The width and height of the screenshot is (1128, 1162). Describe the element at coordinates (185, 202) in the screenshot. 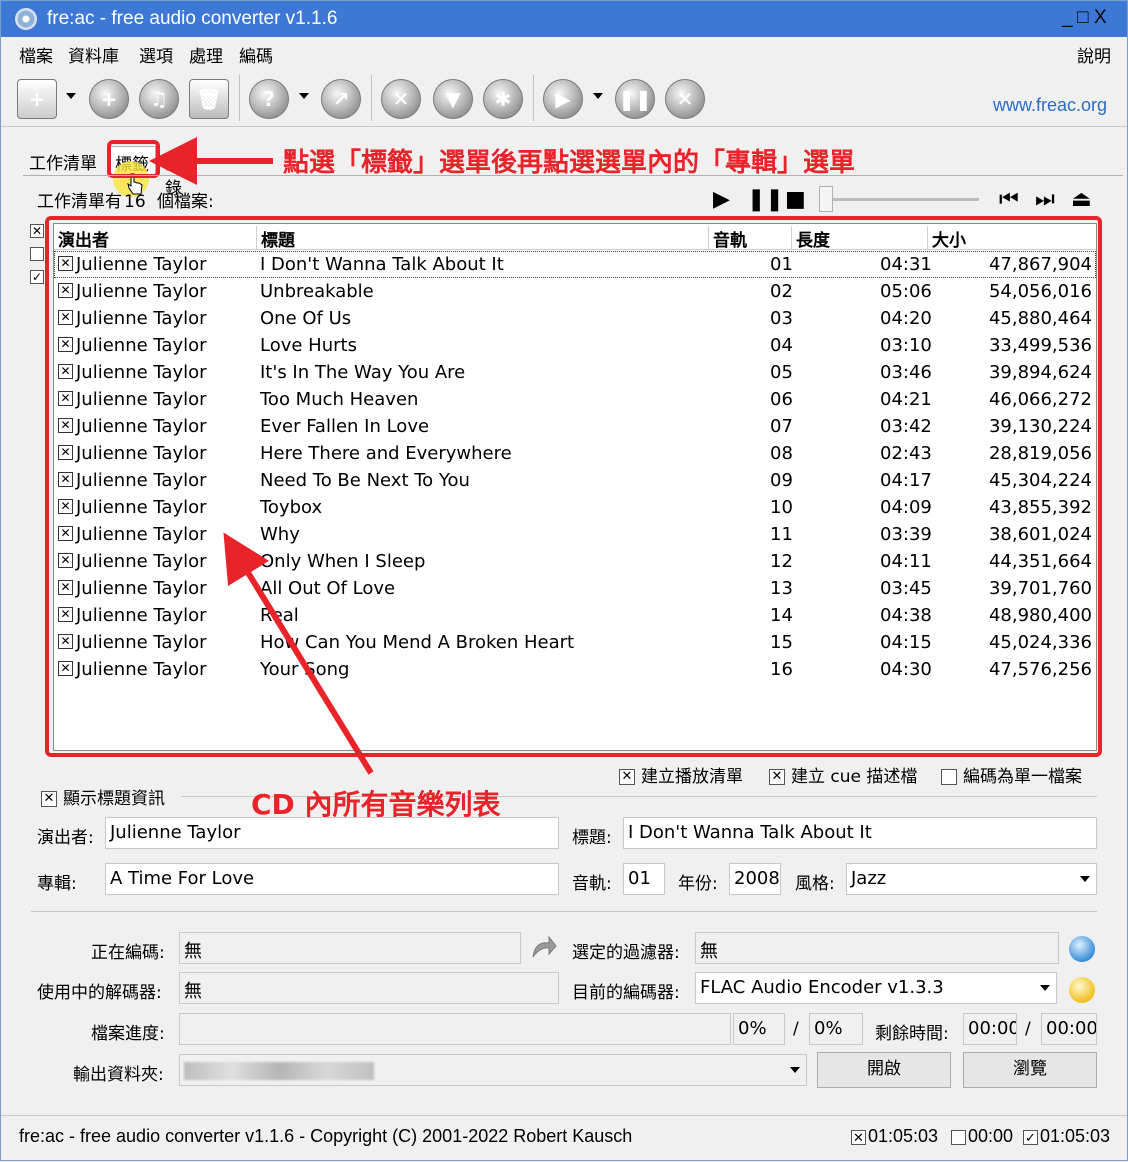

I see `joblist-status-suffix: 個檔案:` at that location.